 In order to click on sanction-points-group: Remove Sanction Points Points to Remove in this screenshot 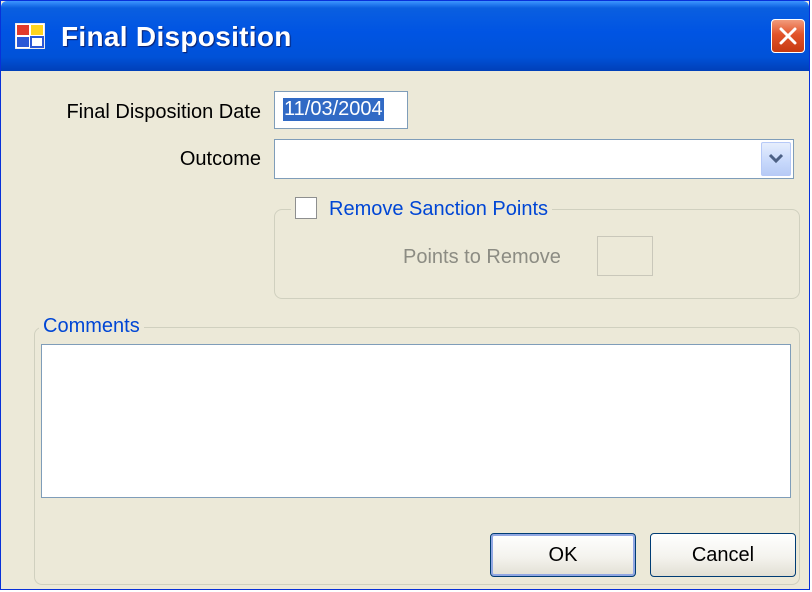, I will do `click(537, 248)`.